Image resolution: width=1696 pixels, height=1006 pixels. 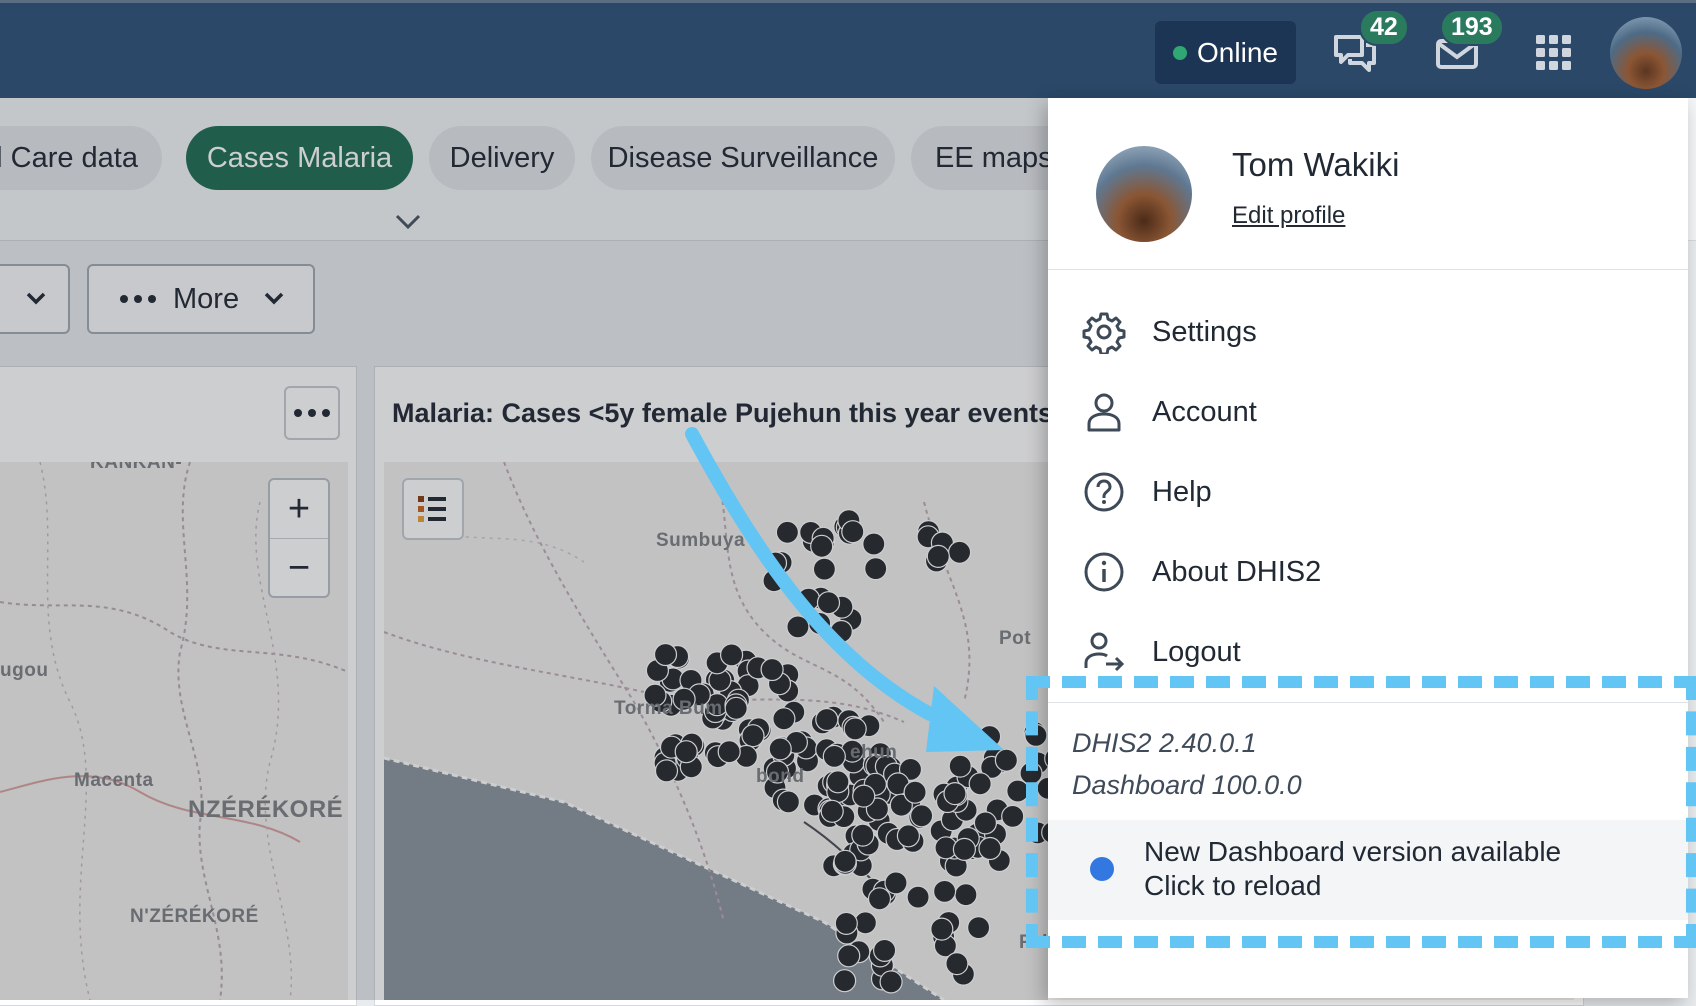 What do you see at coordinates (1368, 184) in the screenshot?
I see `profile-header: Tom Wakiki Edit profile` at bounding box center [1368, 184].